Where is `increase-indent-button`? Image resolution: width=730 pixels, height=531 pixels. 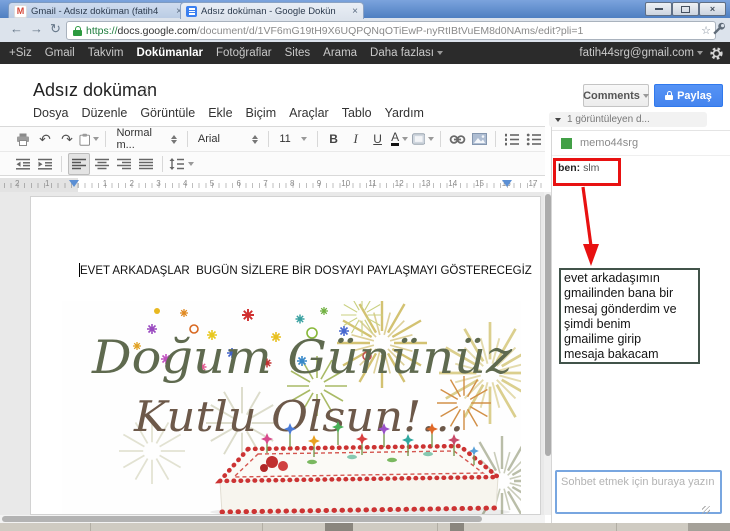 increase-indent-button is located at coordinates (45, 164).